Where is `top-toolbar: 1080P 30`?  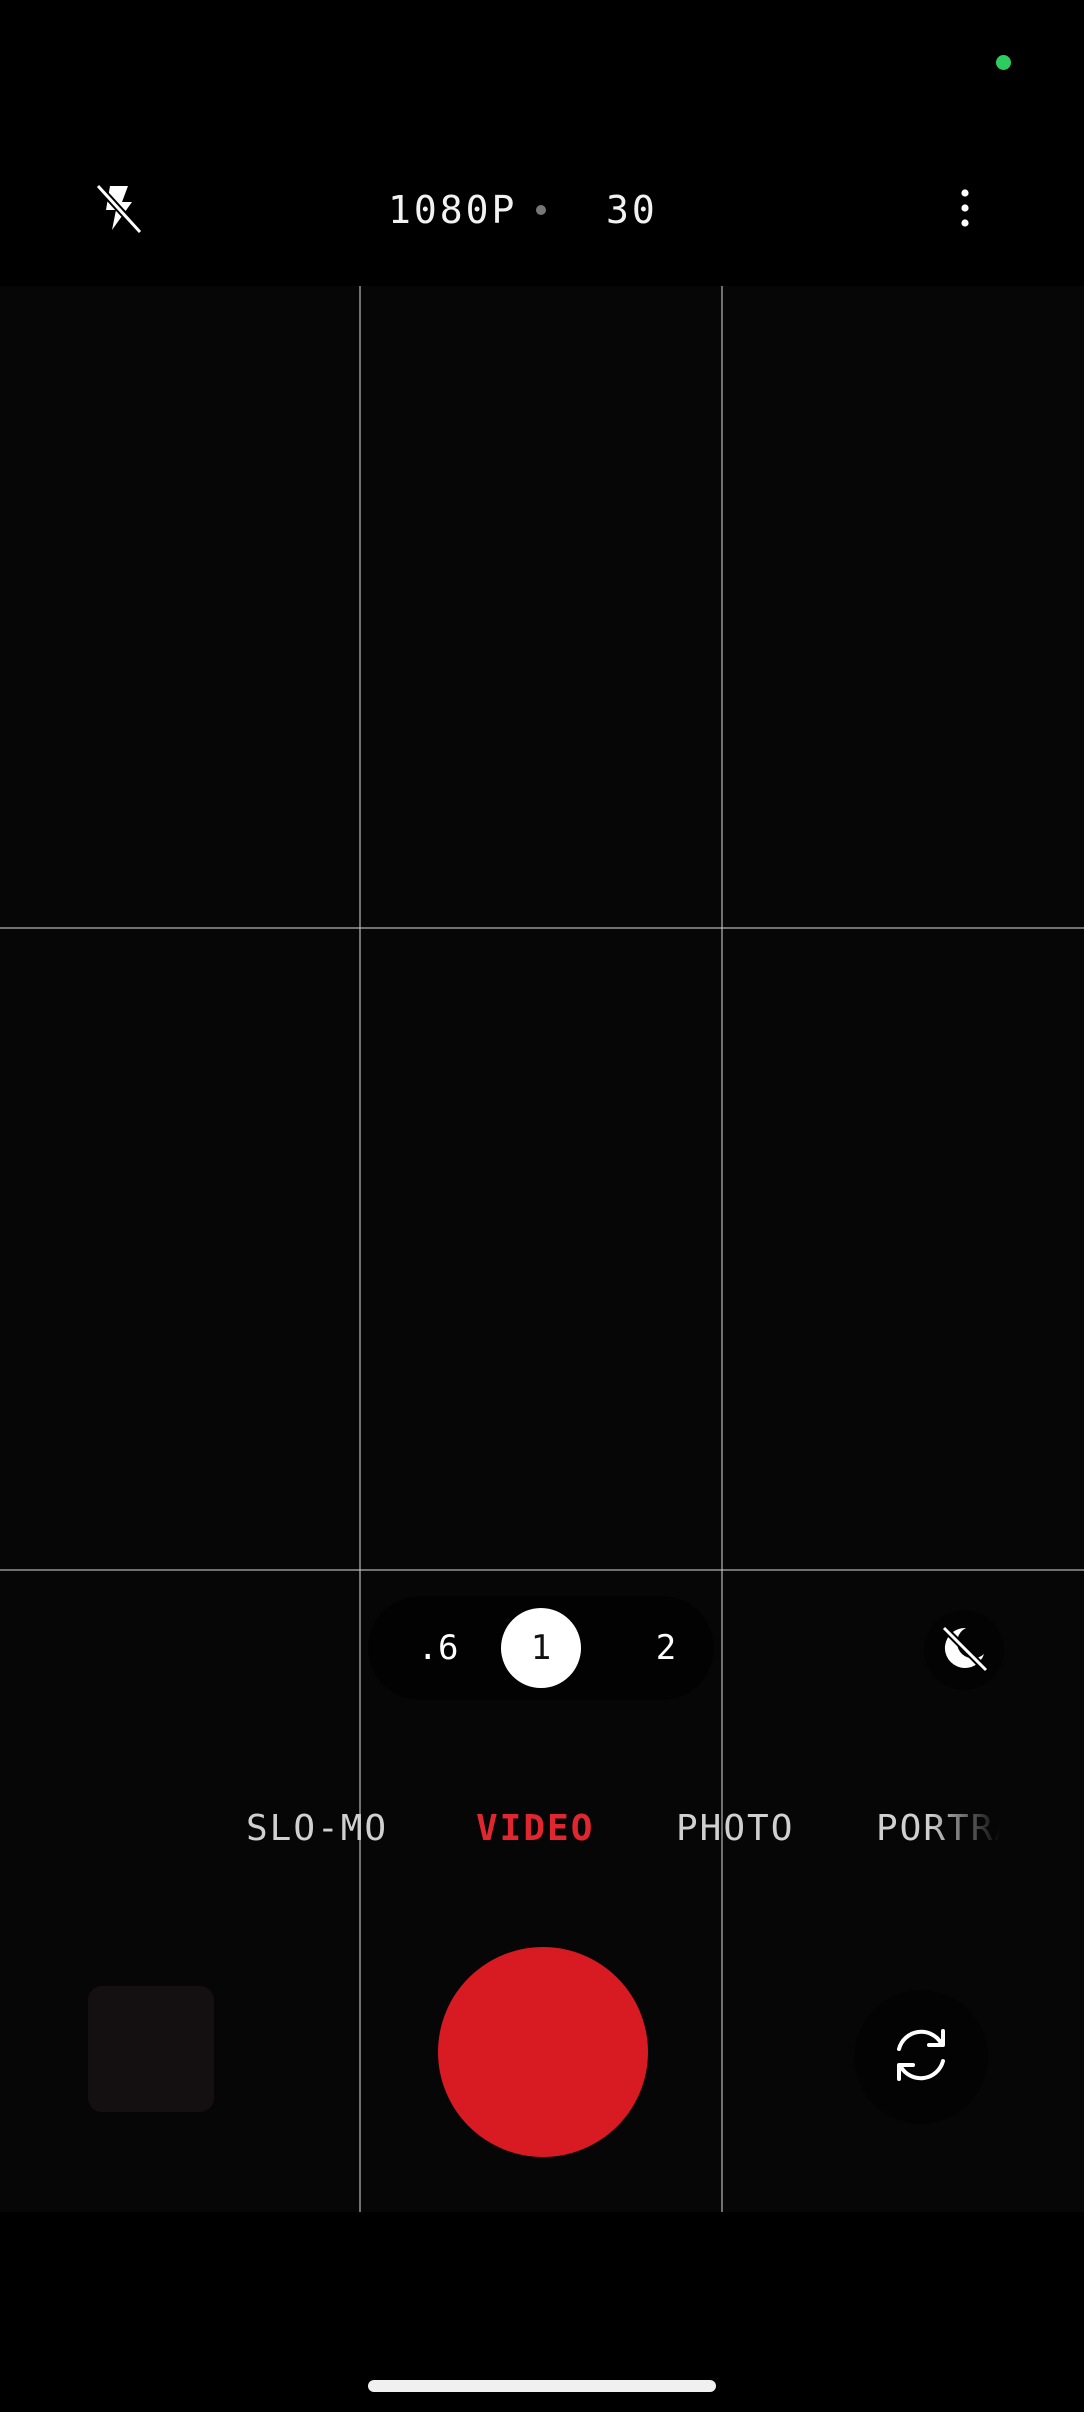 top-toolbar: 1080P 30 is located at coordinates (542, 210).